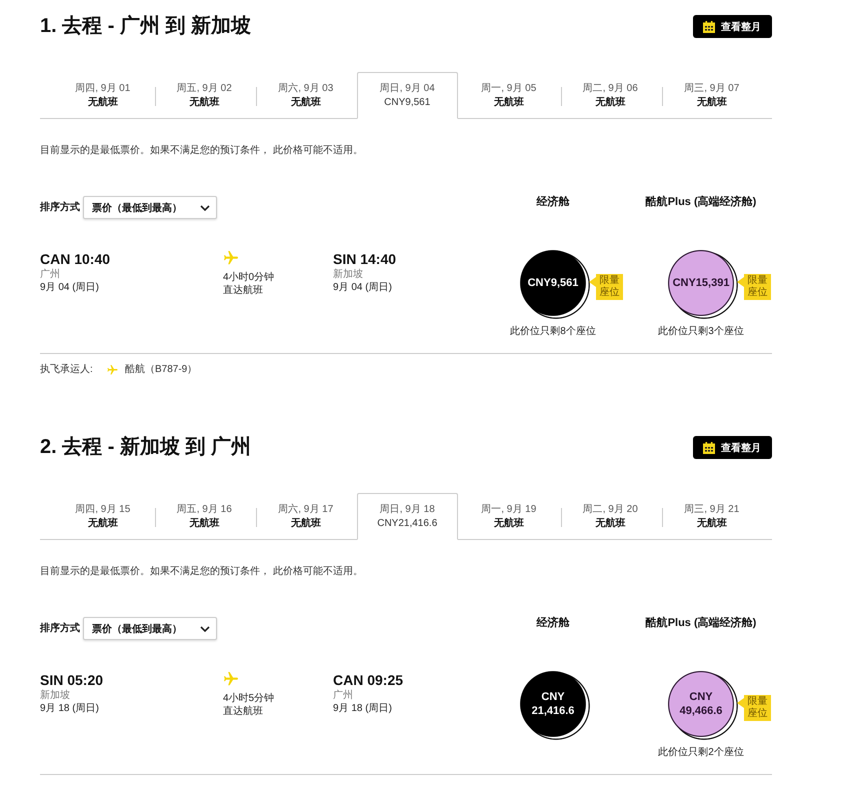  What do you see at coordinates (610, 516) in the screenshot?
I see `date-tab: 周二, 9月 20 无航班` at bounding box center [610, 516].